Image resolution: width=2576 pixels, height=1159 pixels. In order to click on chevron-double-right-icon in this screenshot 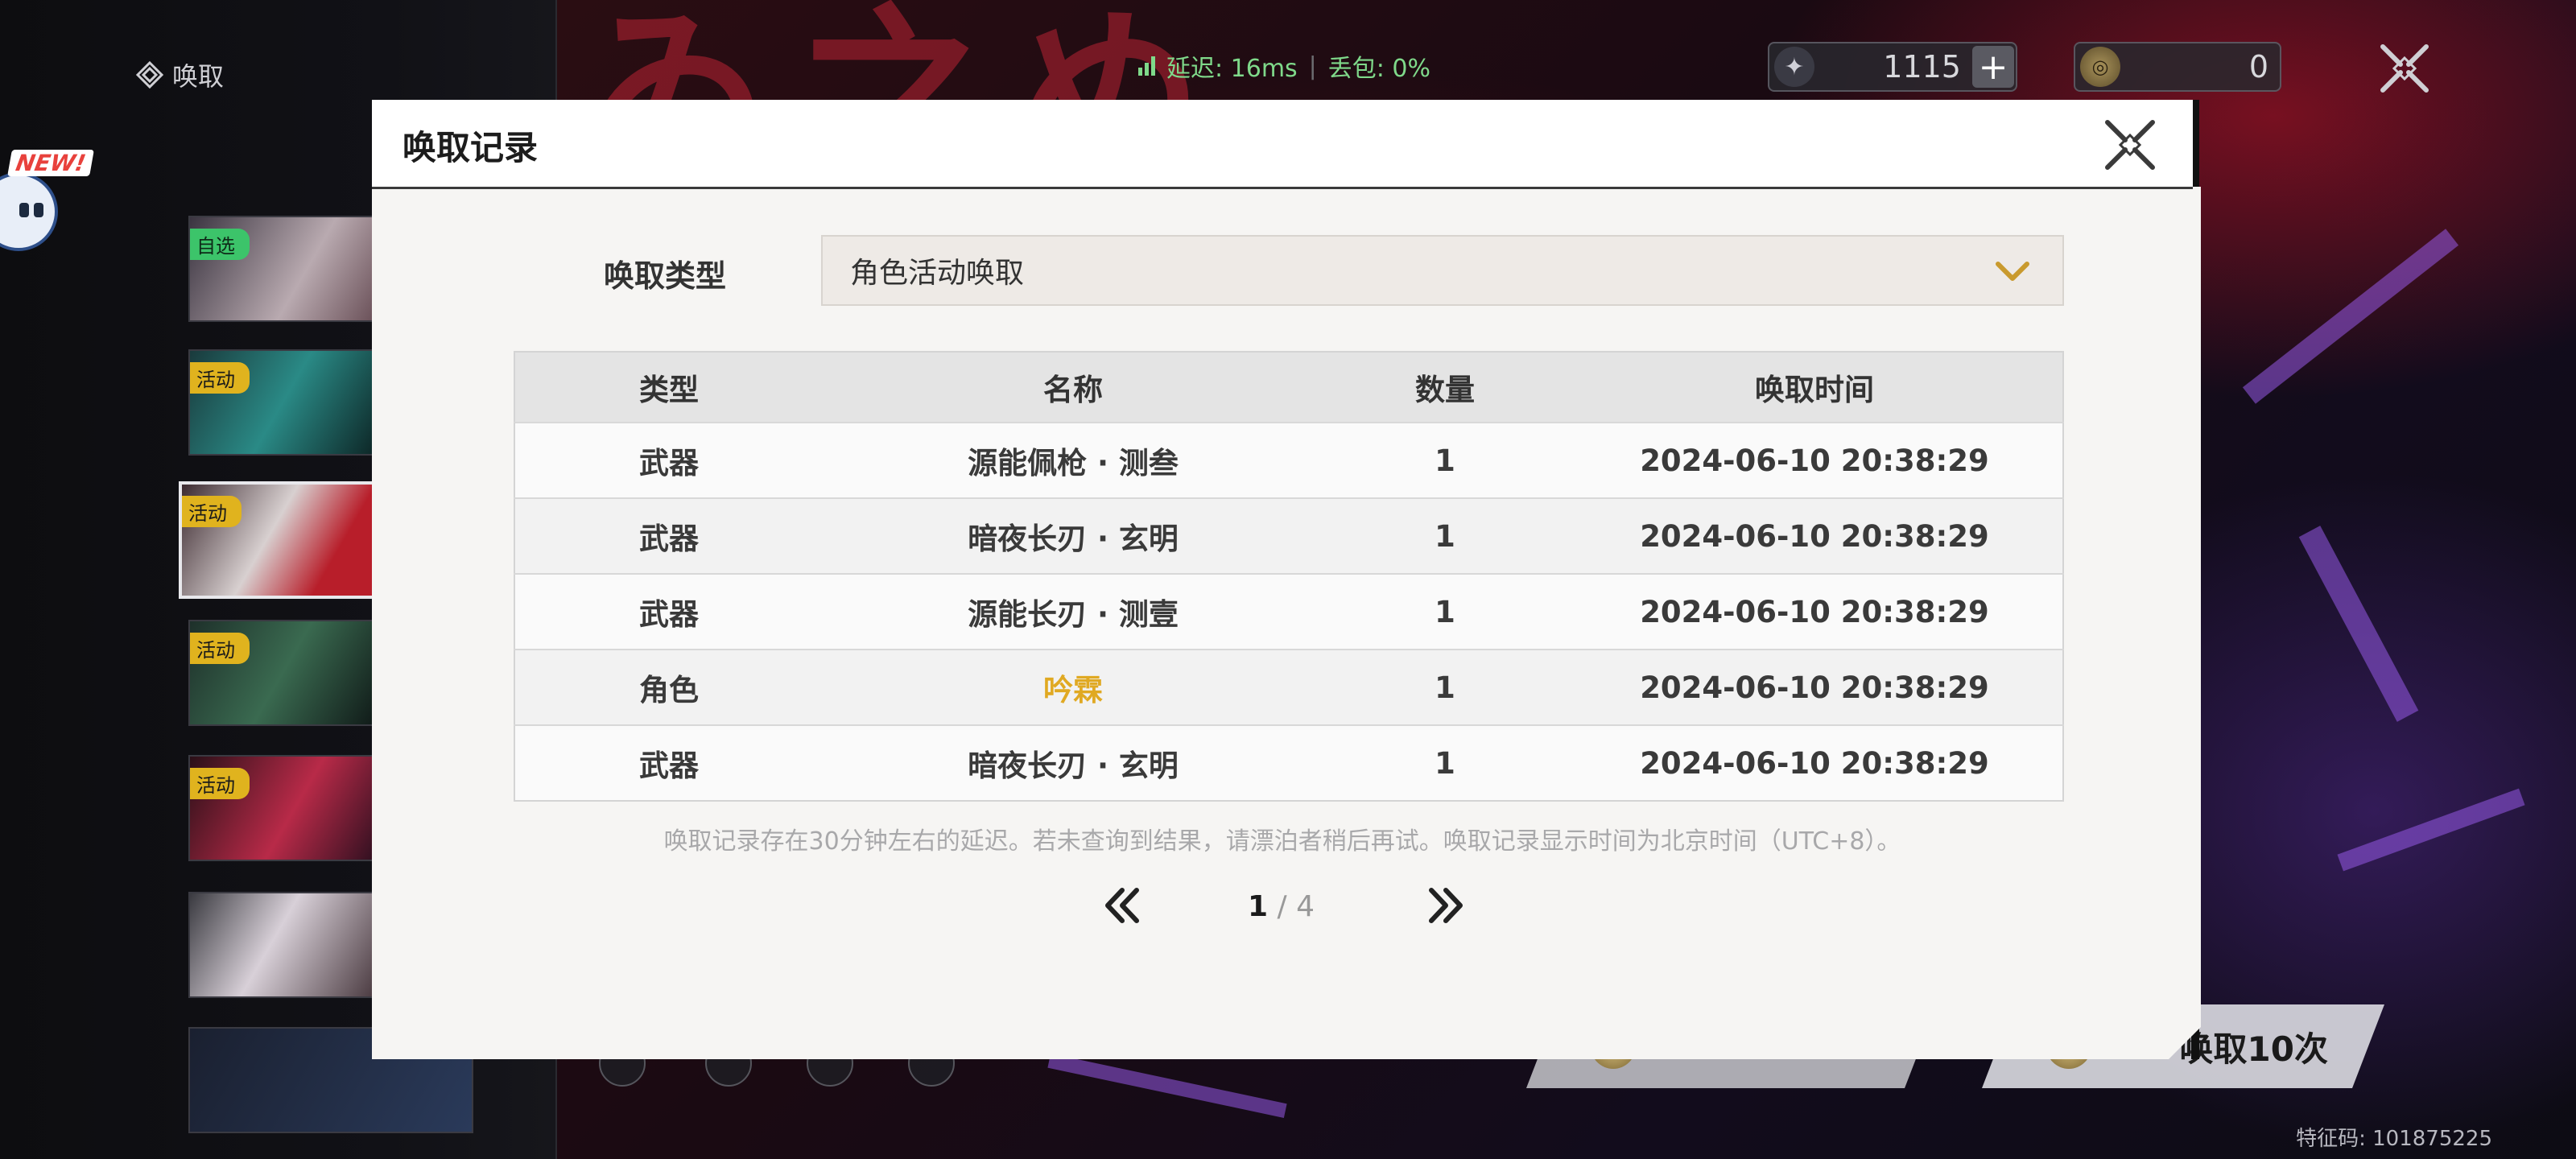, I will do `click(1445, 905)`.